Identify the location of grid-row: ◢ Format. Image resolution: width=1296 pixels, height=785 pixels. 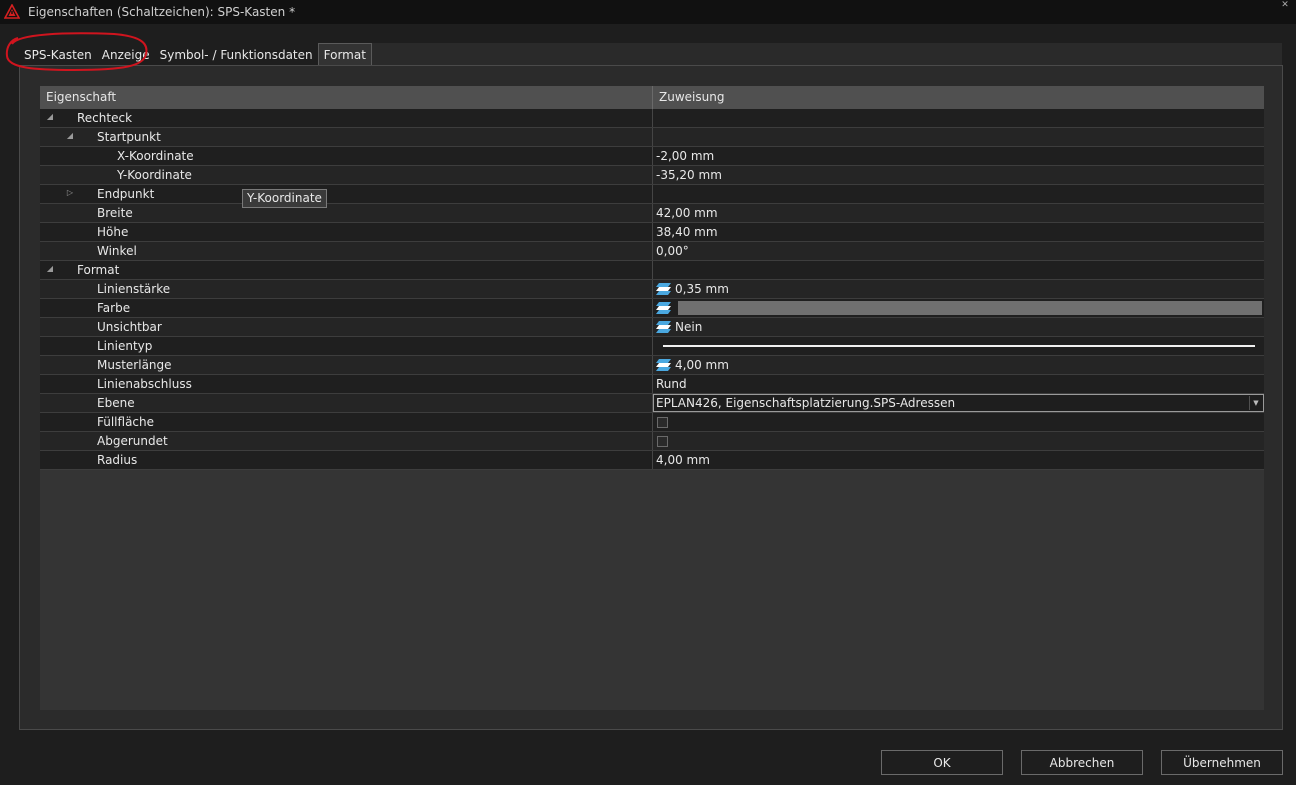
(652, 270).